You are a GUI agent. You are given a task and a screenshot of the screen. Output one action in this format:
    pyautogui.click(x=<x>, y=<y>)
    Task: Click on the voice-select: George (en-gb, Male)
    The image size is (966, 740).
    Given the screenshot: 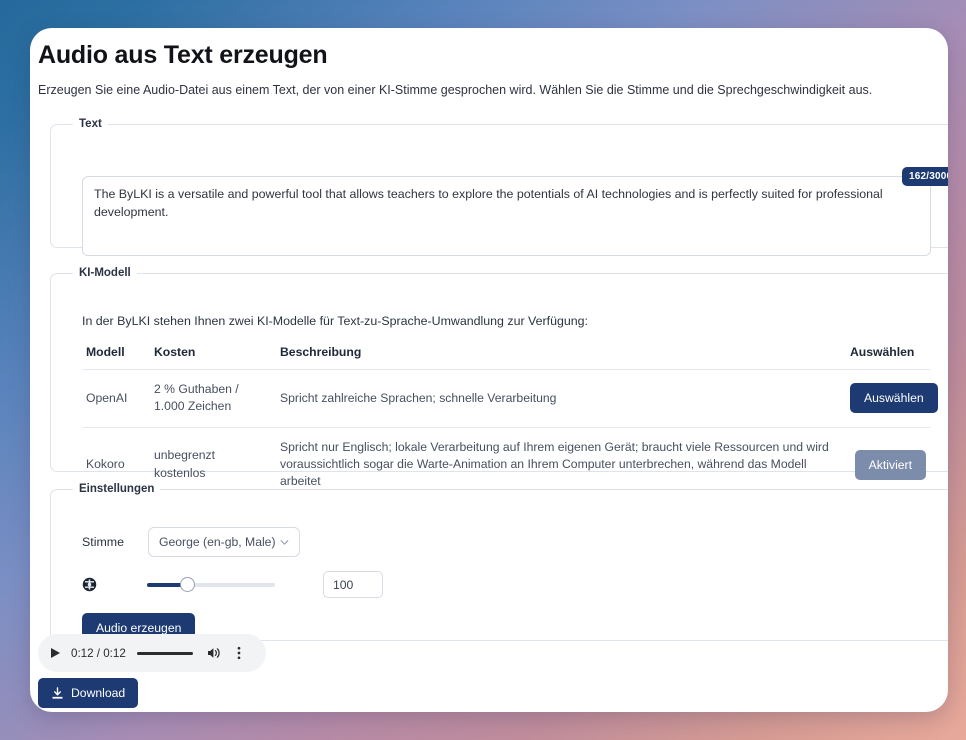 What is the action you would take?
    pyautogui.click(x=224, y=542)
    